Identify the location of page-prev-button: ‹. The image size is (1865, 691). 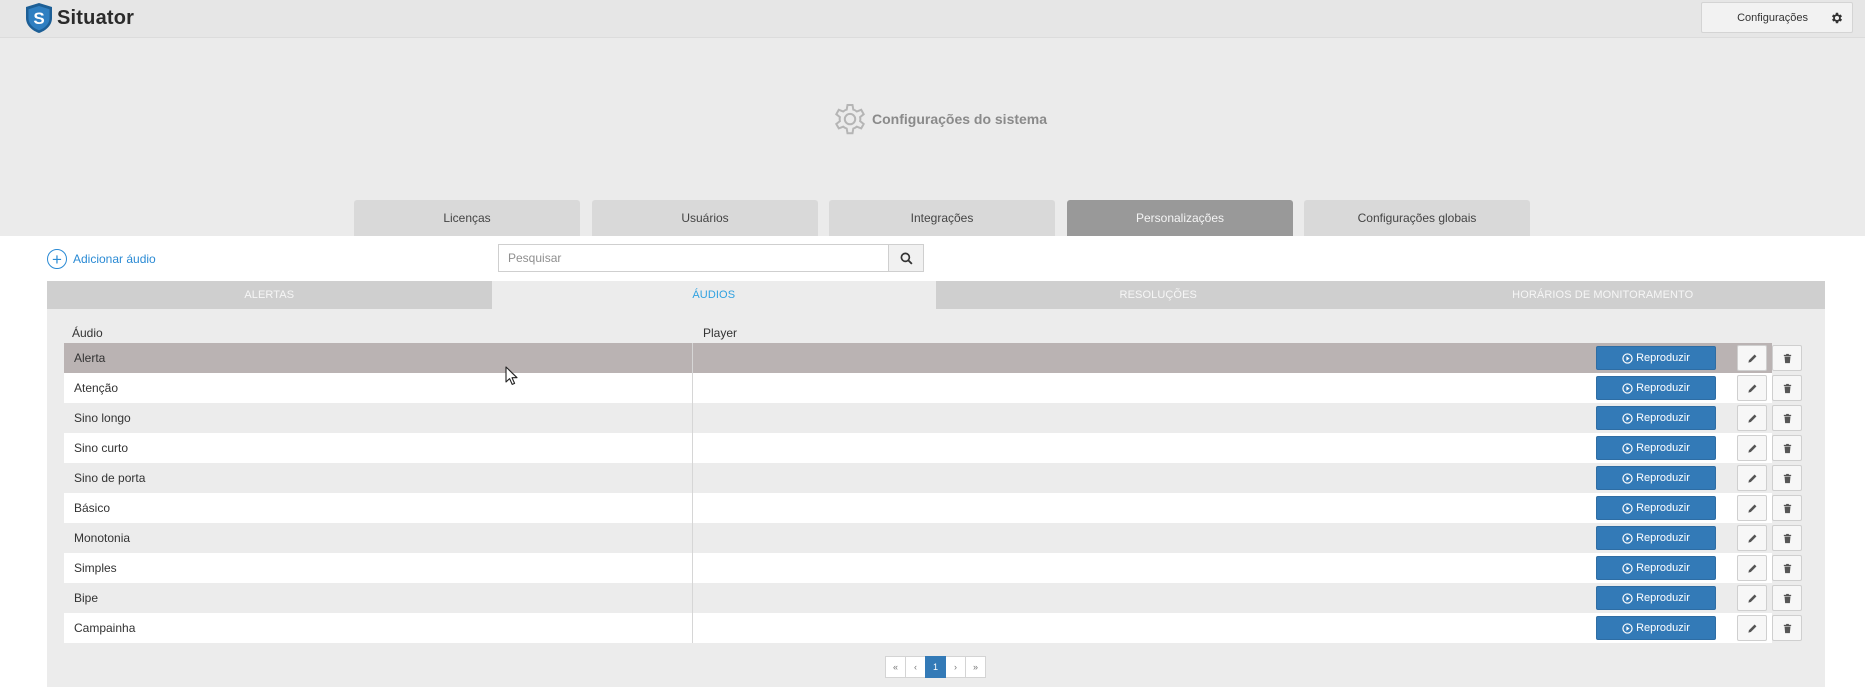
(915, 667).